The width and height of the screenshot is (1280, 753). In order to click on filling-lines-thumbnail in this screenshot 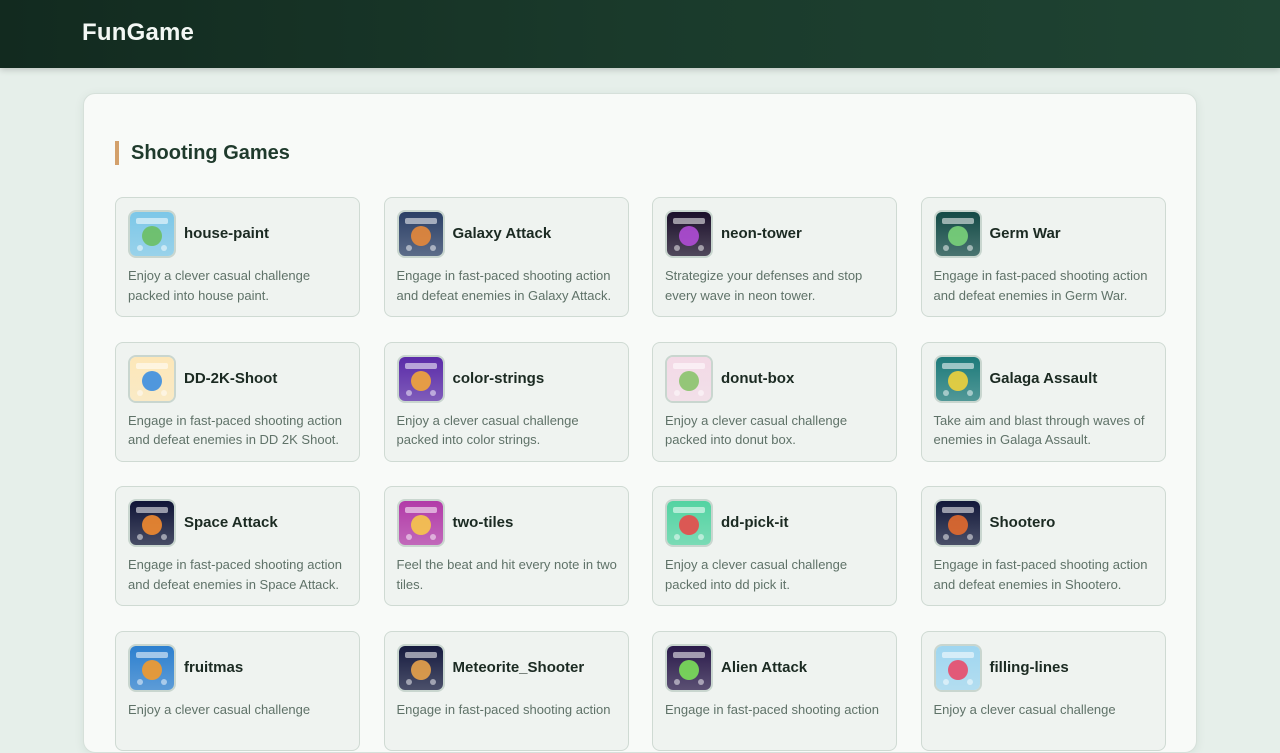, I will do `click(957, 667)`.